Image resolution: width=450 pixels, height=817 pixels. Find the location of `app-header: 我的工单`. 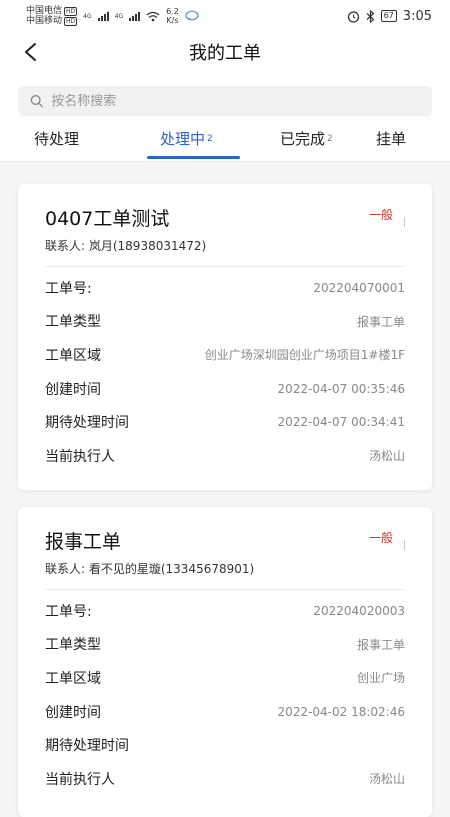

app-header: 我的工单 is located at coordinates (225, 52).